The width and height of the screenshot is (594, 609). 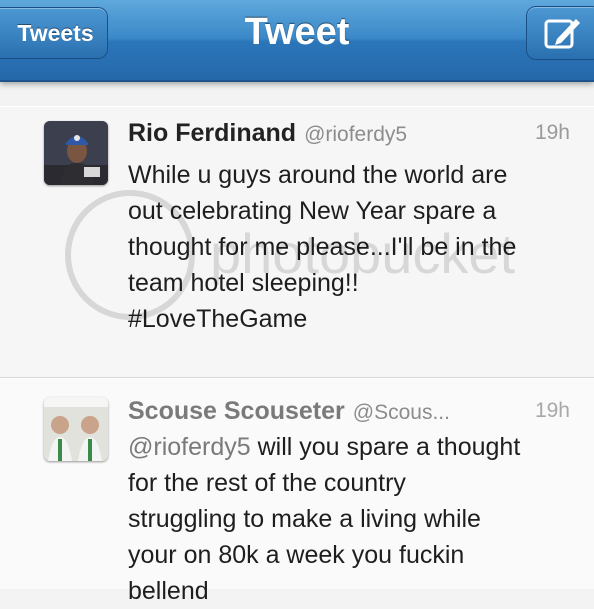 I want to click on mention-link: @rioferdy5, so click(x=189, y=447).